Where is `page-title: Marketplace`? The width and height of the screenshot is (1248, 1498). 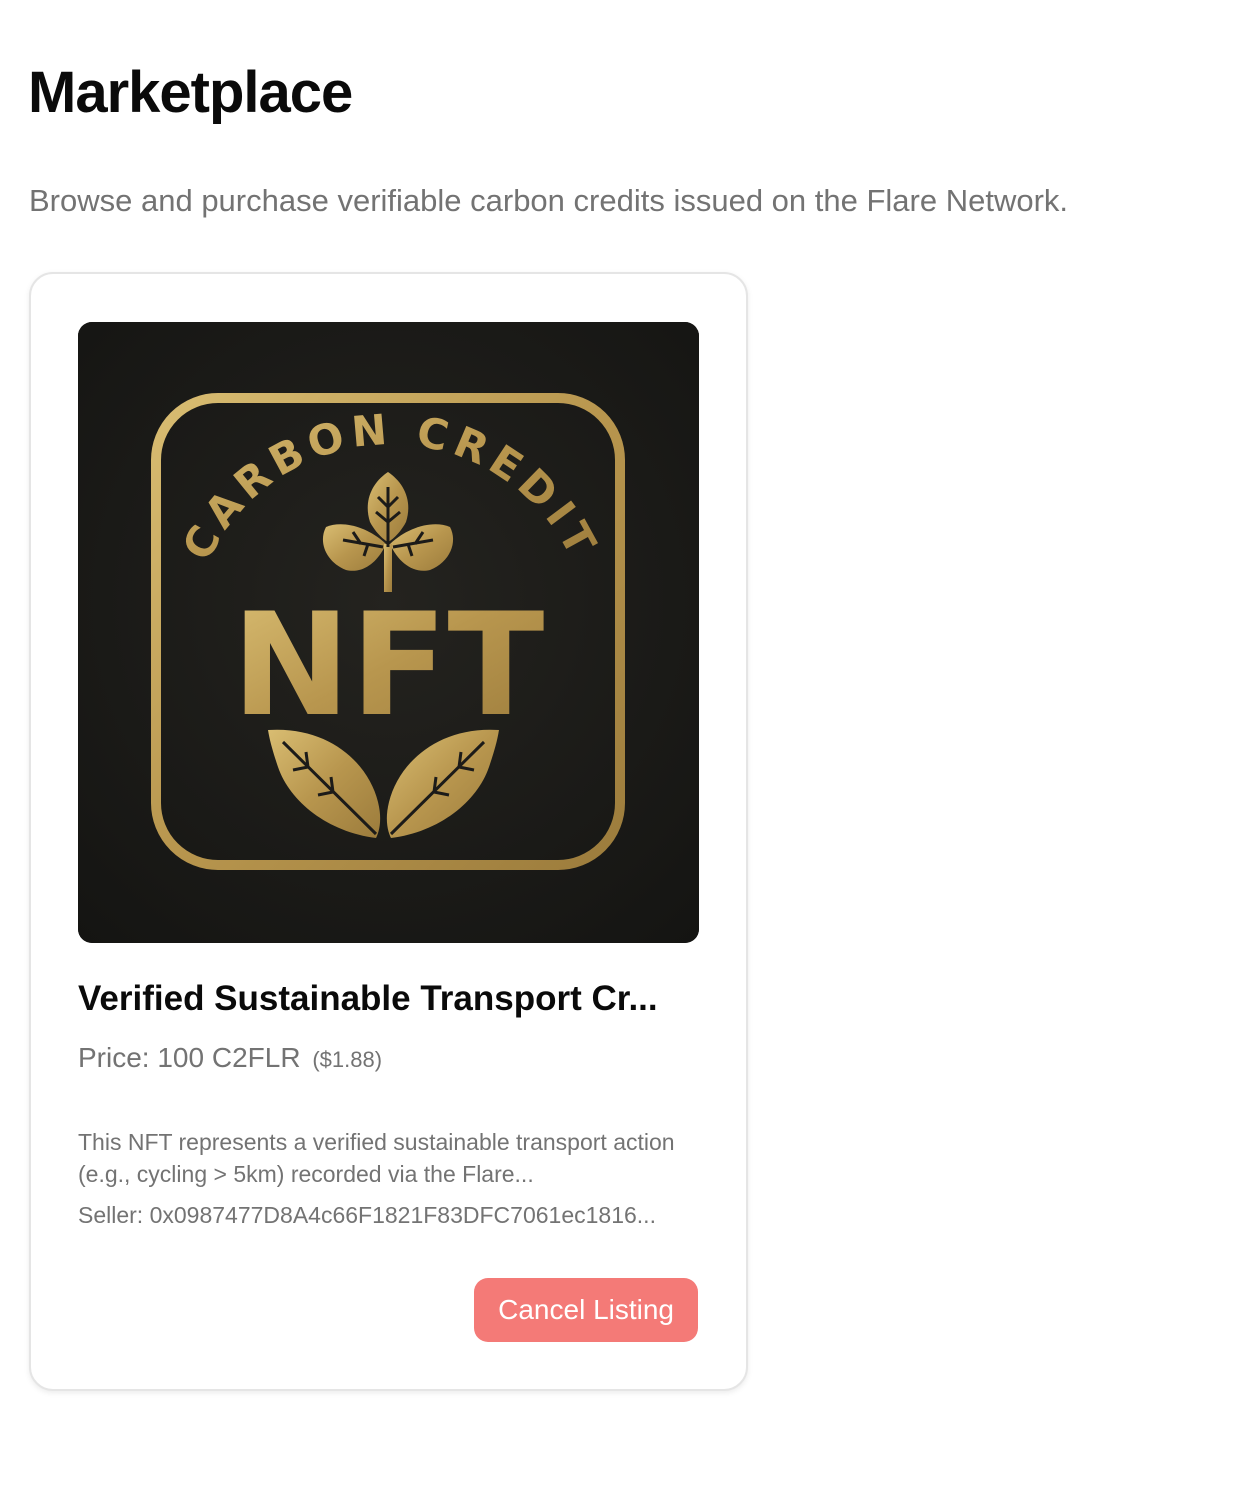 page-title: Marketplace is located at coordinates (190, 92).